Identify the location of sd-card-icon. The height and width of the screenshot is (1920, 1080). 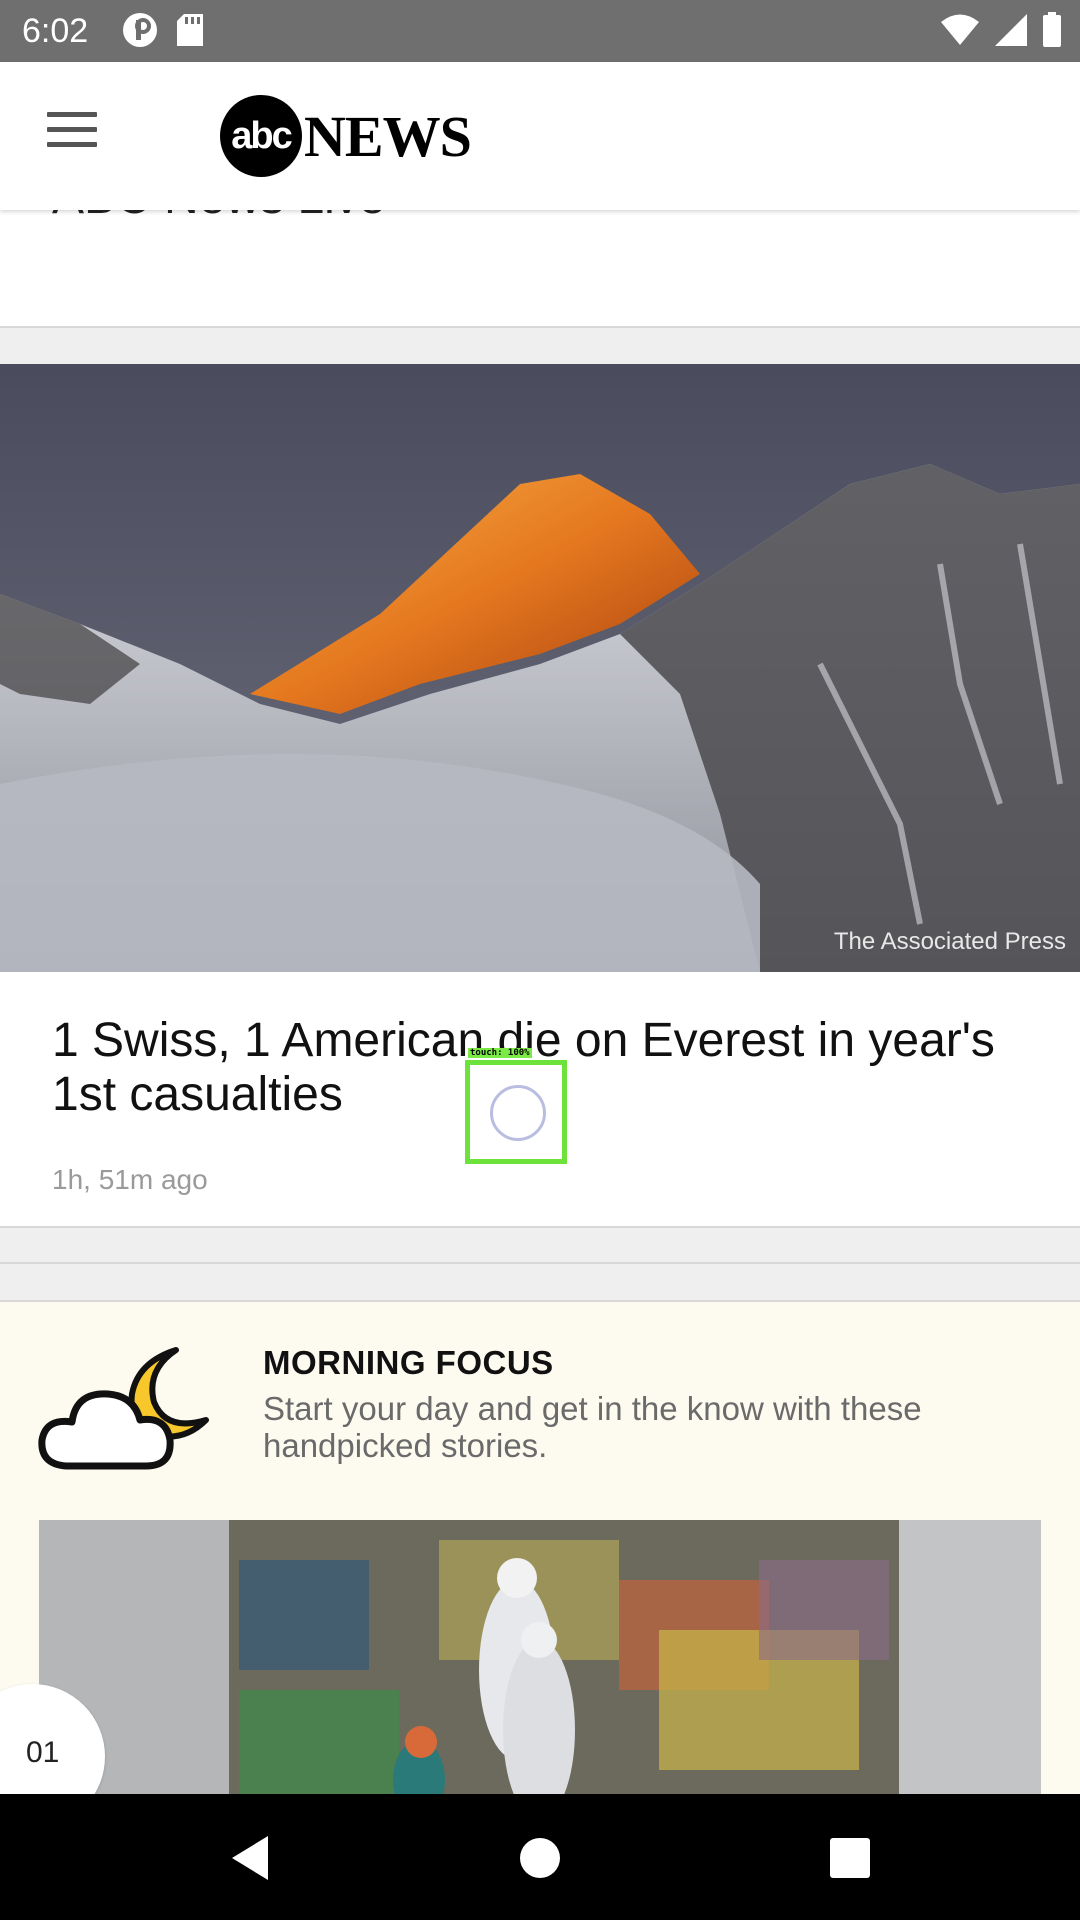
(190, 30).